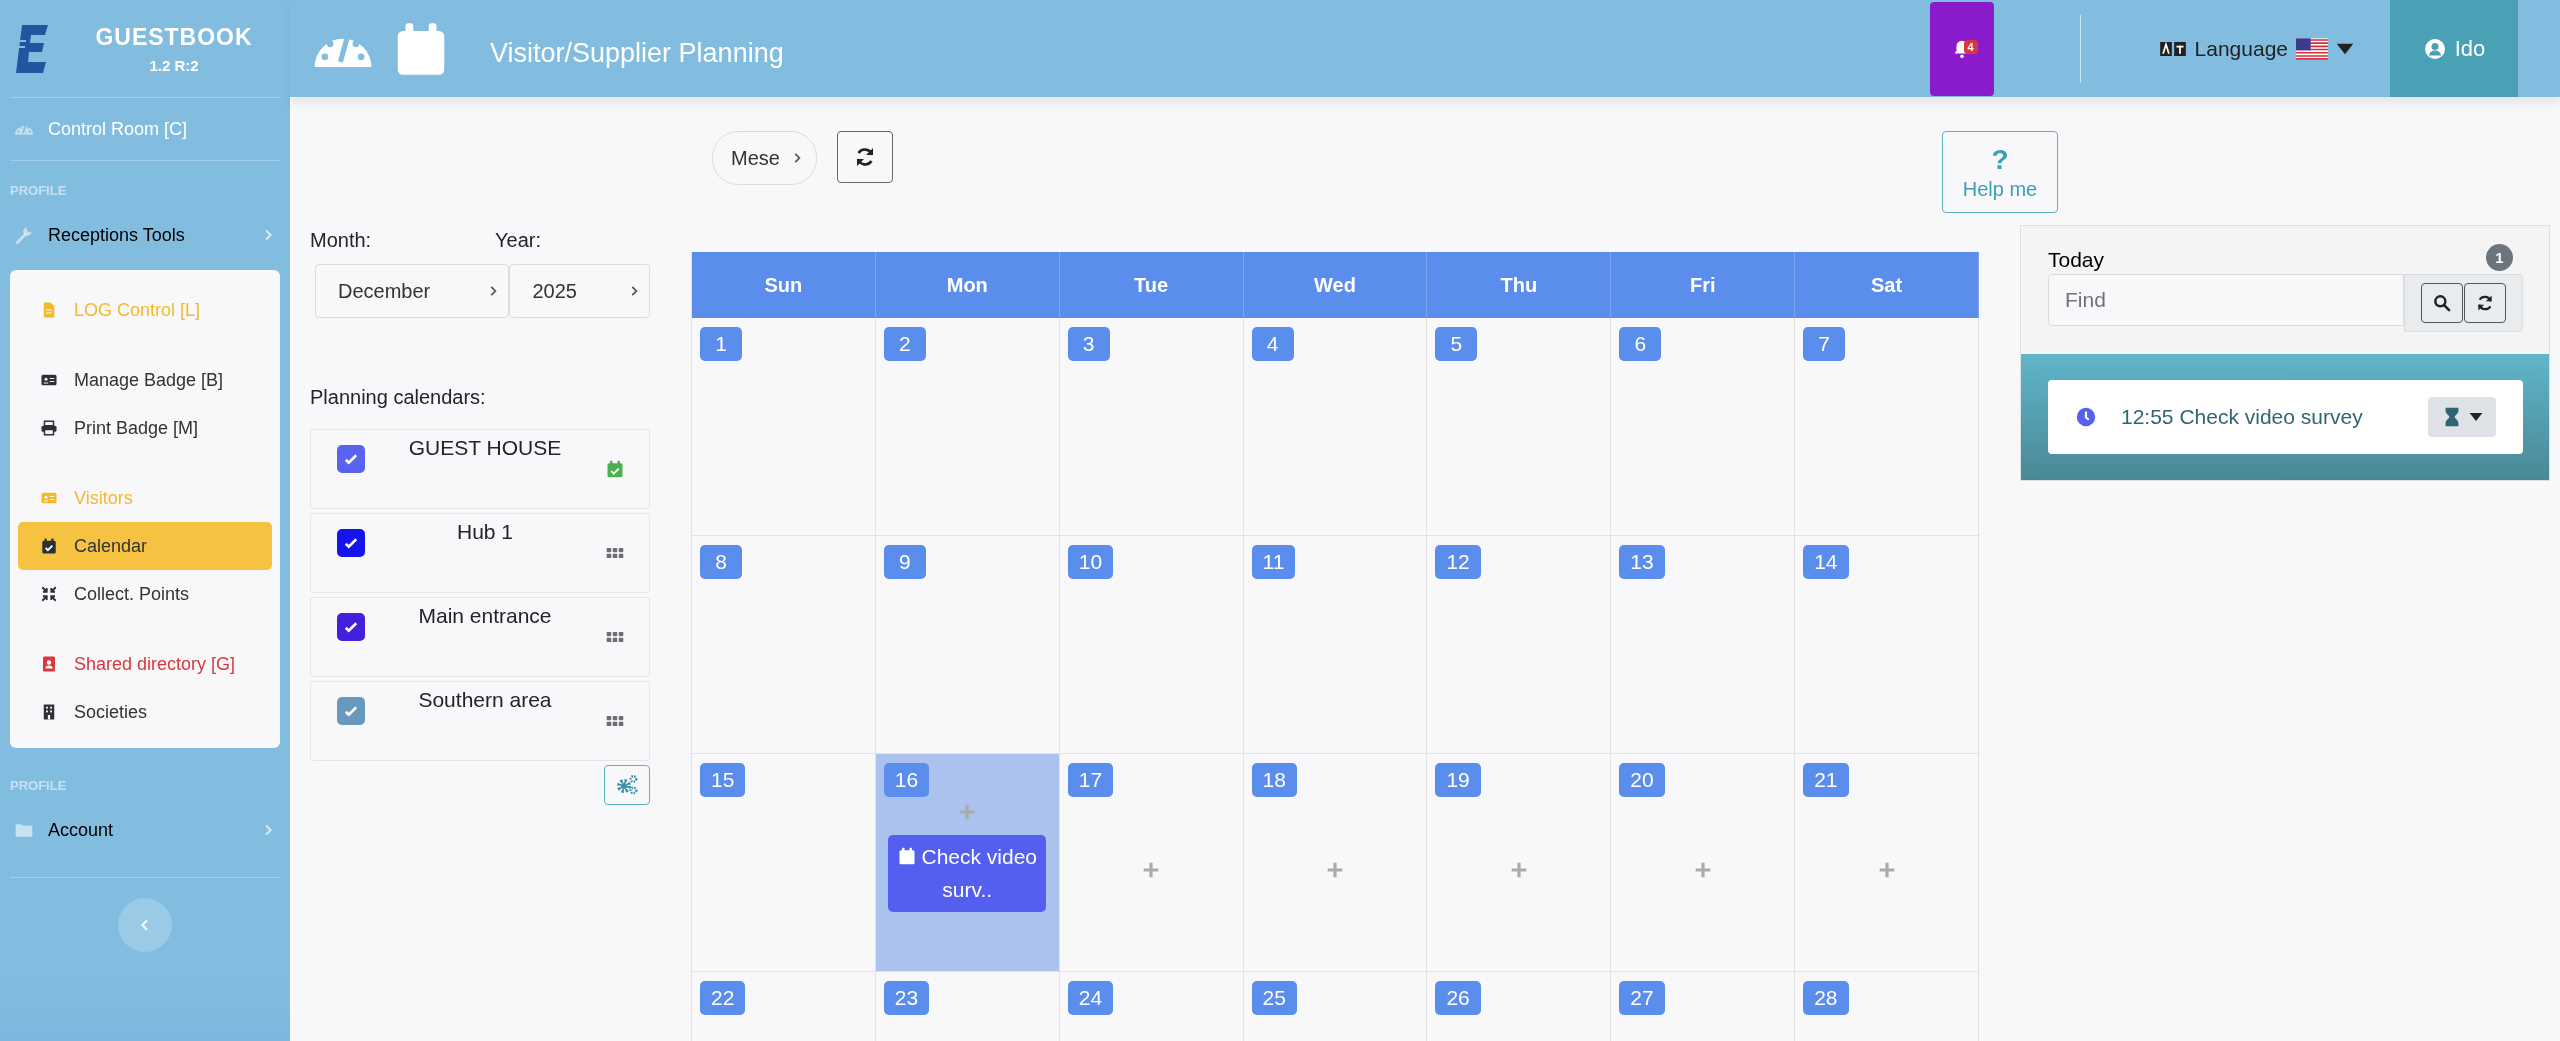 The image size is (2560, 1041). What do you see at coordinates (1151, 426) in the screenshot?
I see `day-cell: 3` at bounding box center [1151, 426].